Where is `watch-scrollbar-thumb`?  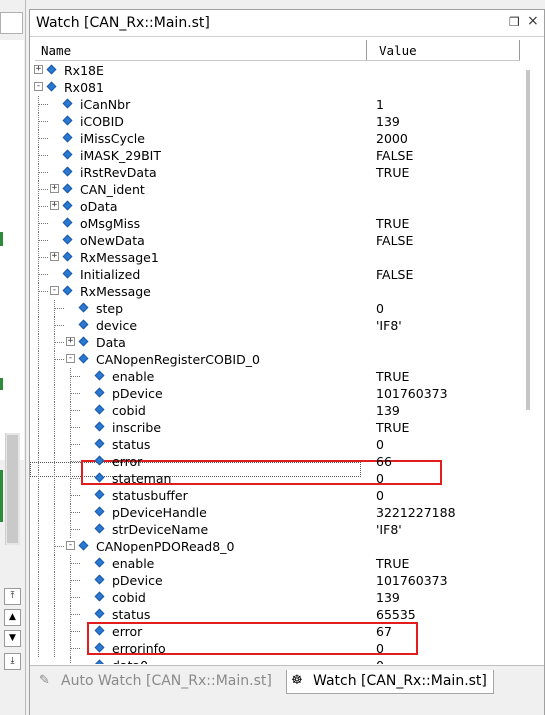
watch-scrollbar-thumb is located at coordinates (528, 240).